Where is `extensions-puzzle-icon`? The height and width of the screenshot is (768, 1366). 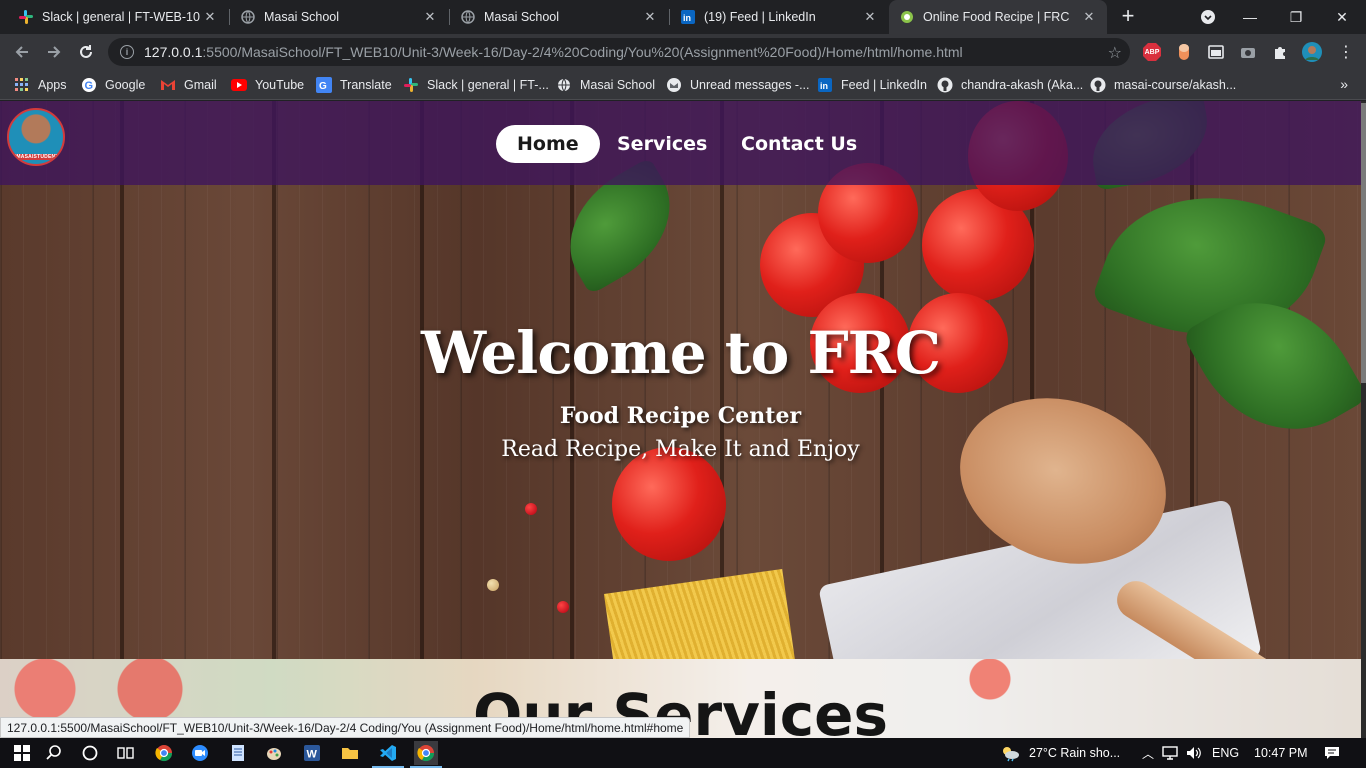
extensions-puzzle-icon is located at coordinates (1280, 52).